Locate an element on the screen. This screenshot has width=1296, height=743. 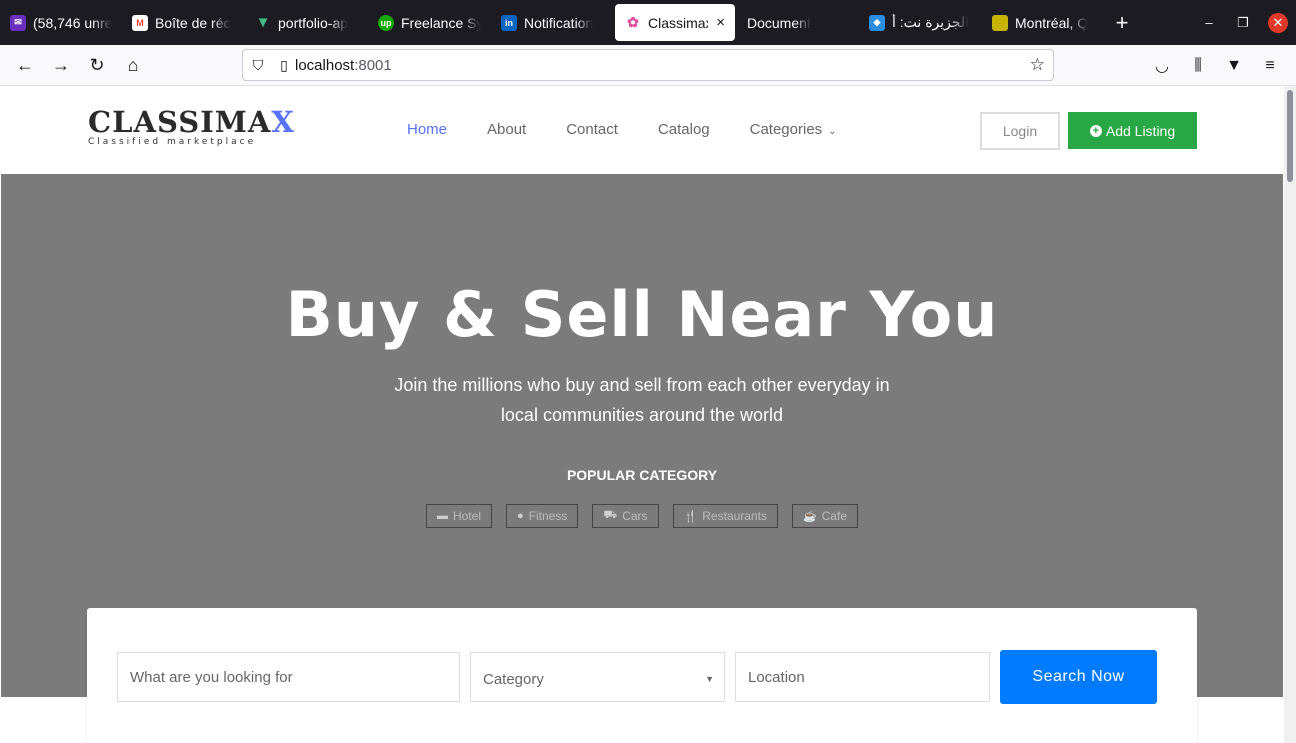
main-menu: Home About Contact Catalog Categories ⌄ is located at coordinates (642, 129).